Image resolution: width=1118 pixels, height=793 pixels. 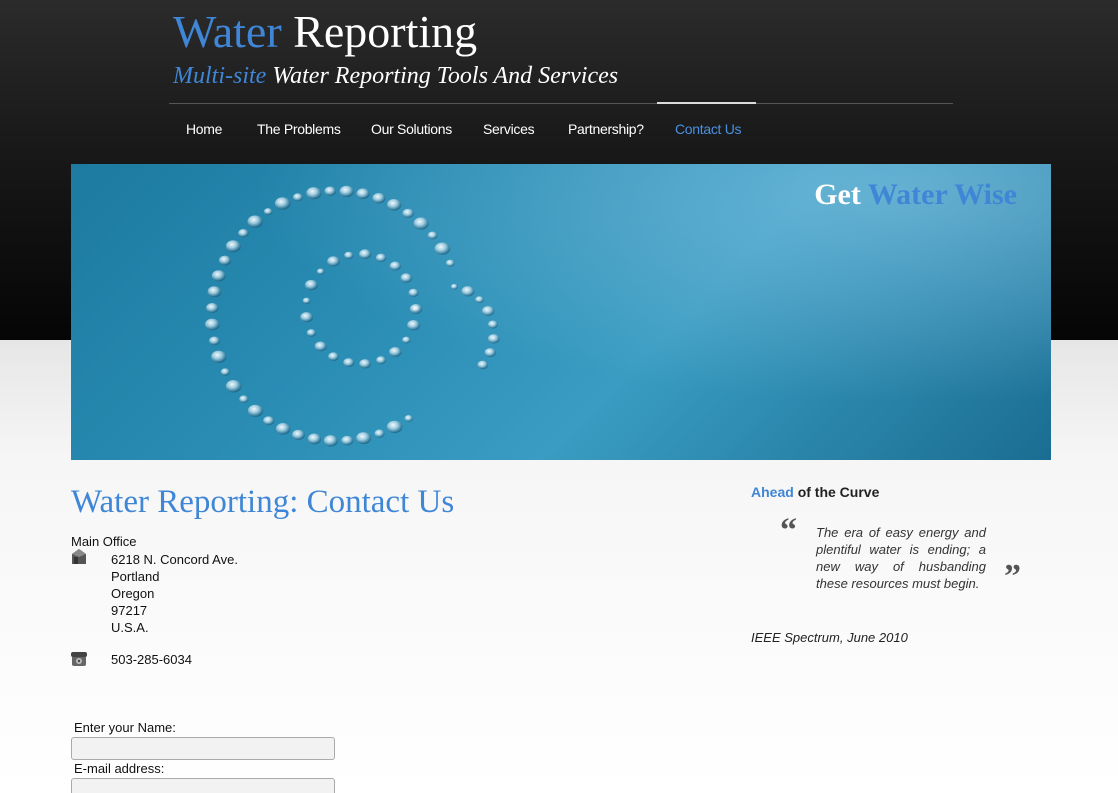 What do you see at coordinates (772, 492) in the screenshot?
I see `sidebar-heading-ahead: Ahead` at bounding box center [772, 492].